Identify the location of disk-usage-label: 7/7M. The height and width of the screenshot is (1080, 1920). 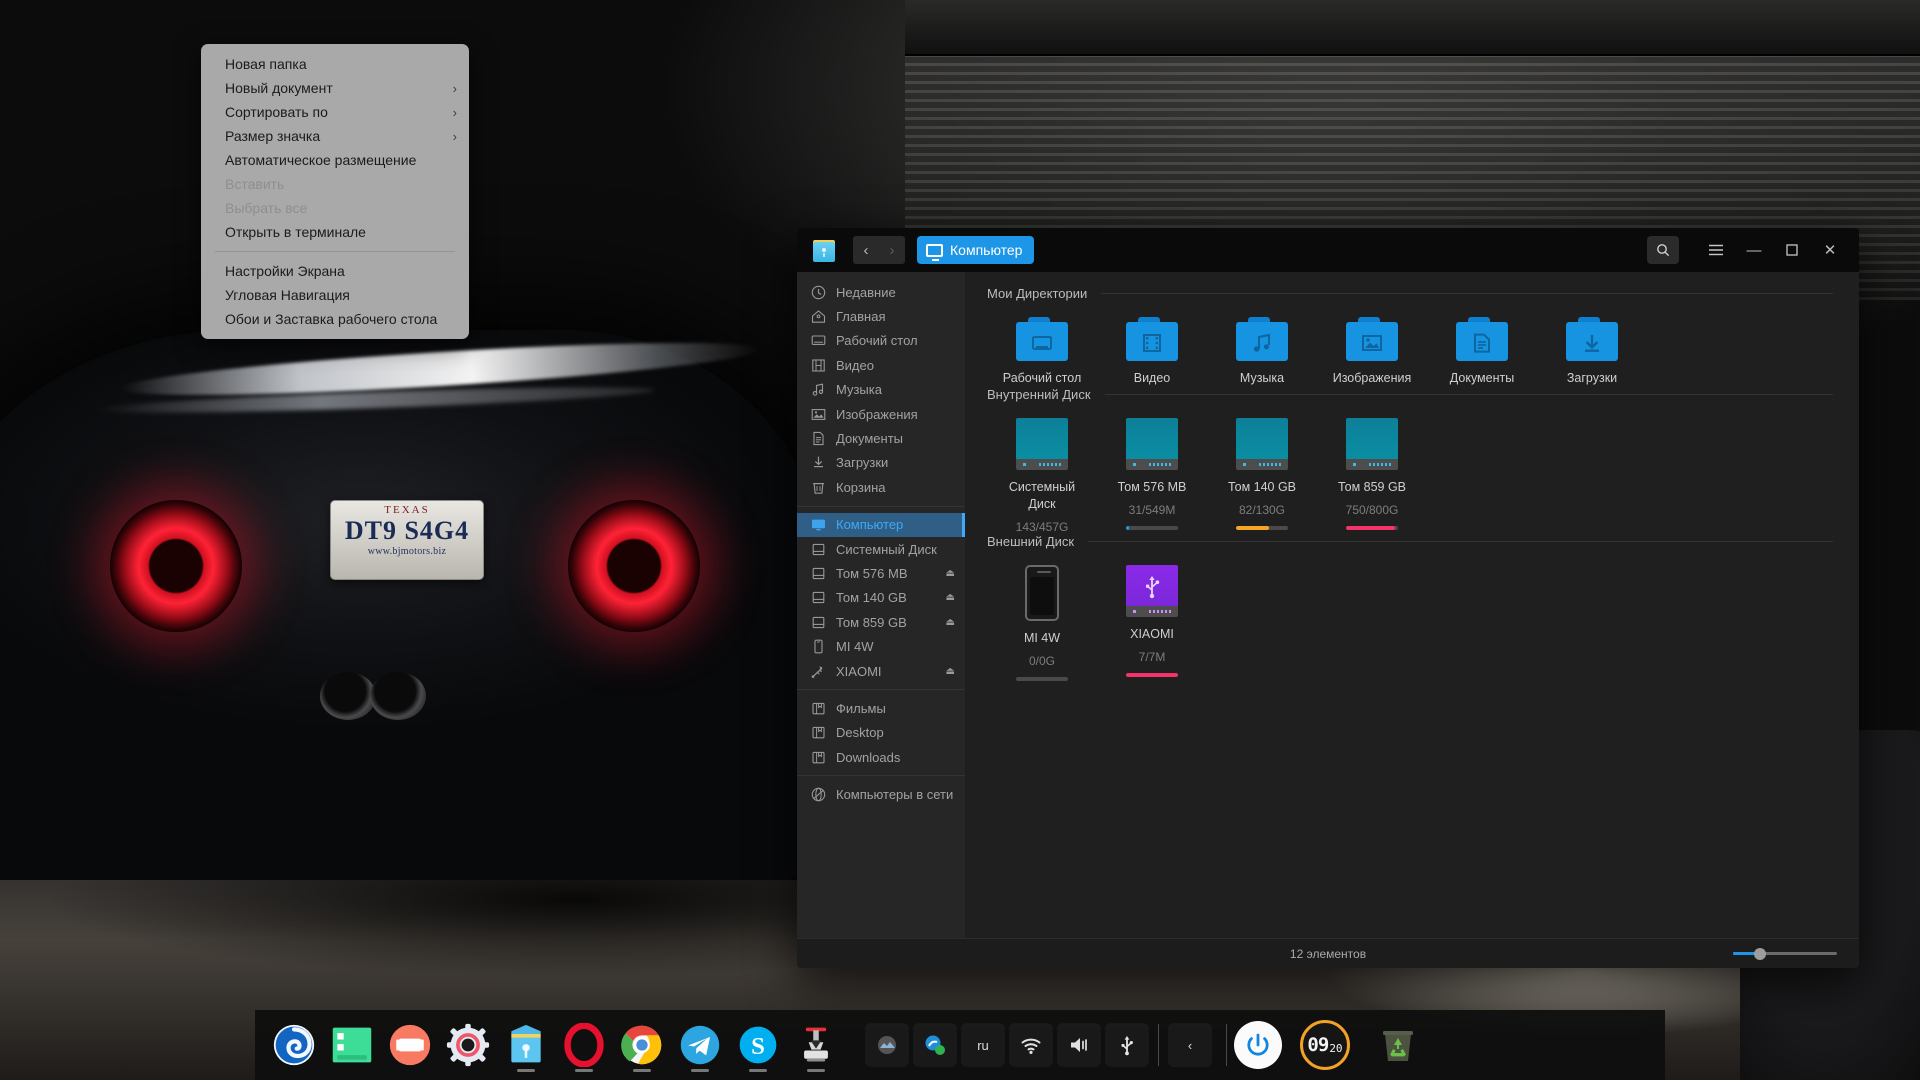
(1152, 657).